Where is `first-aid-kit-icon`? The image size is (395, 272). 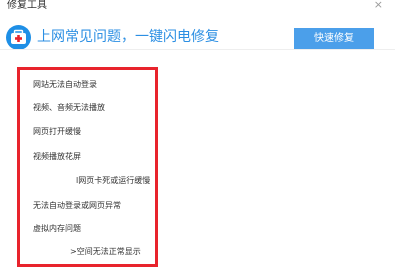 first-aid-kit-icon is located at coordinates (18, 37).